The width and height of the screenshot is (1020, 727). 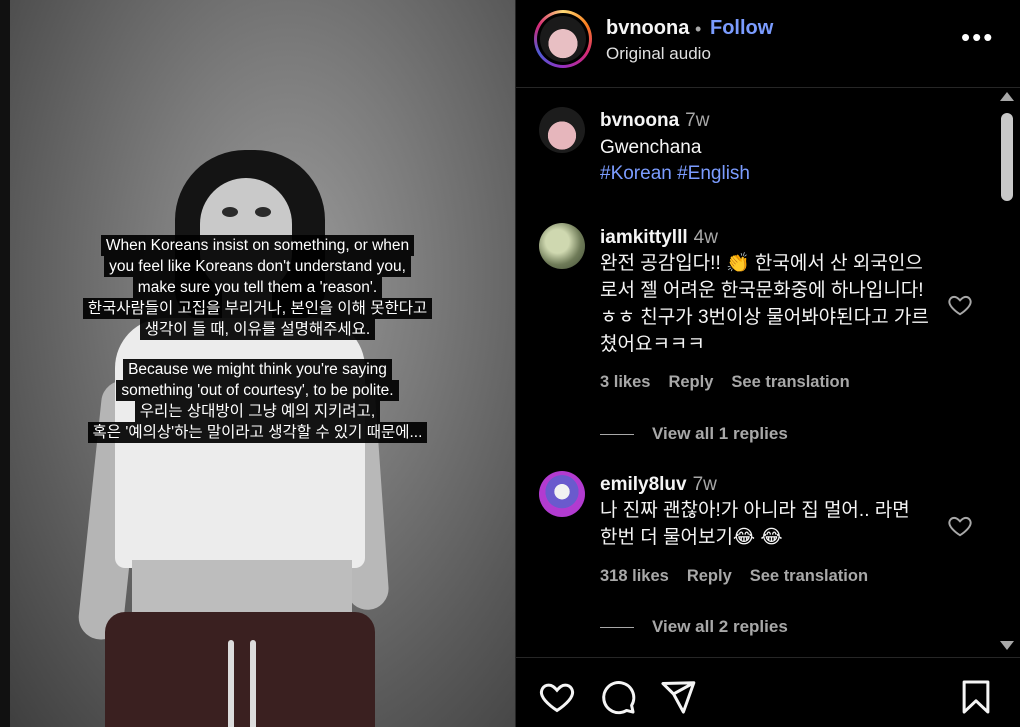 I want to click on likes-count: 318 likes, so click(x=634, y=576).